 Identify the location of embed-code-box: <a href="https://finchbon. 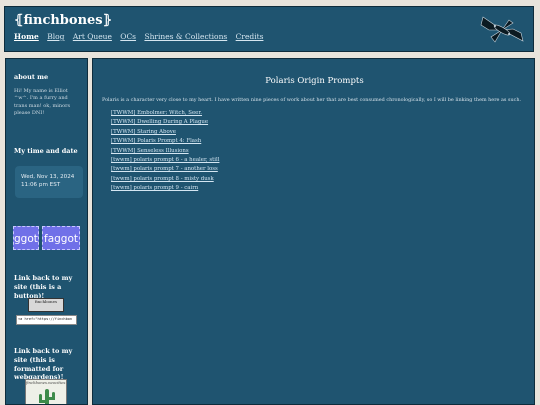
(46, 320).